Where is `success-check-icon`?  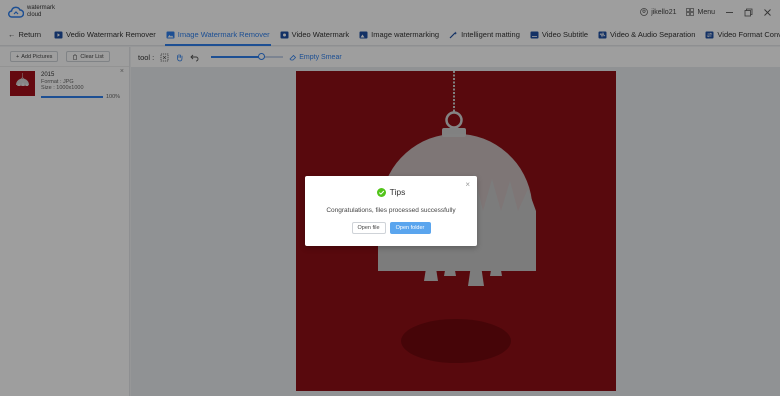 success-check-icon is located at coordinates (381, 192).